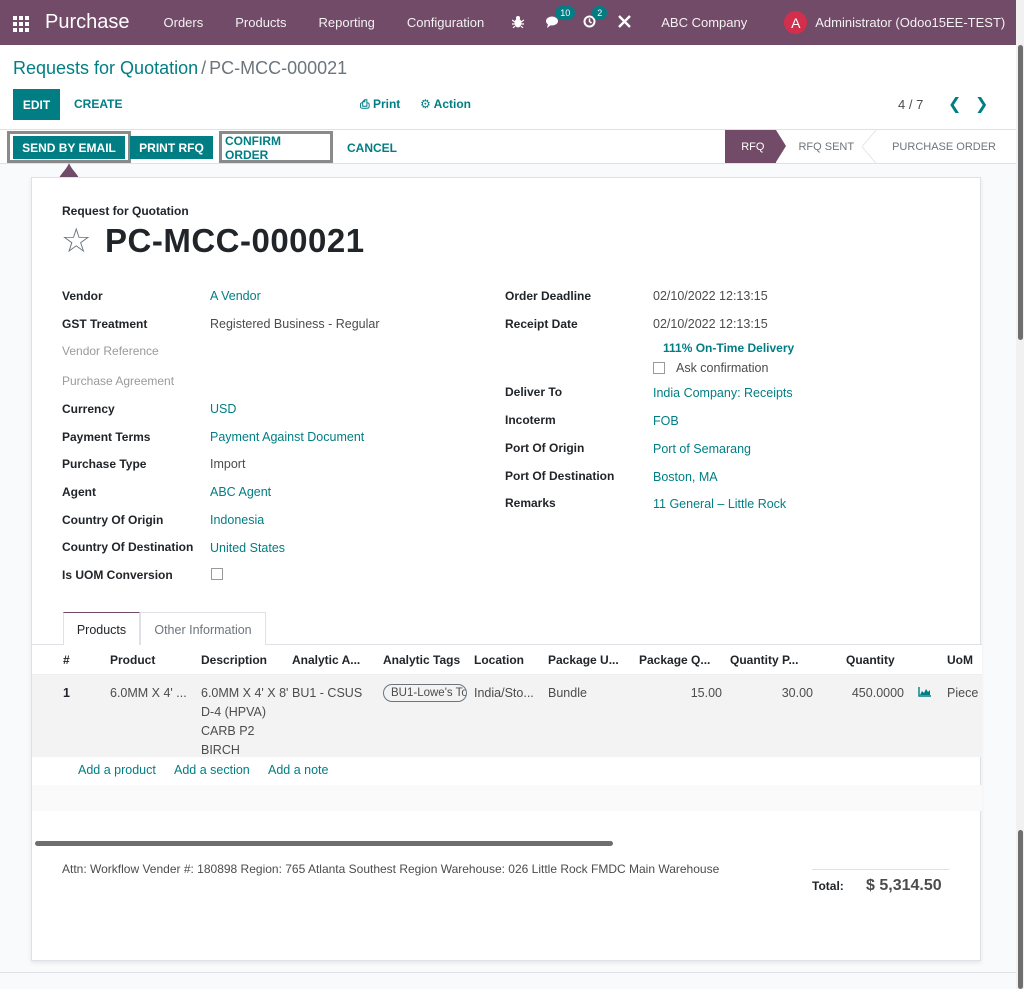 The width and height of the screenshot is (1024, 989). Describe the element at coordinates (981, 104) in the screenshot. I see `pager-next-icon: ❯` at that location.